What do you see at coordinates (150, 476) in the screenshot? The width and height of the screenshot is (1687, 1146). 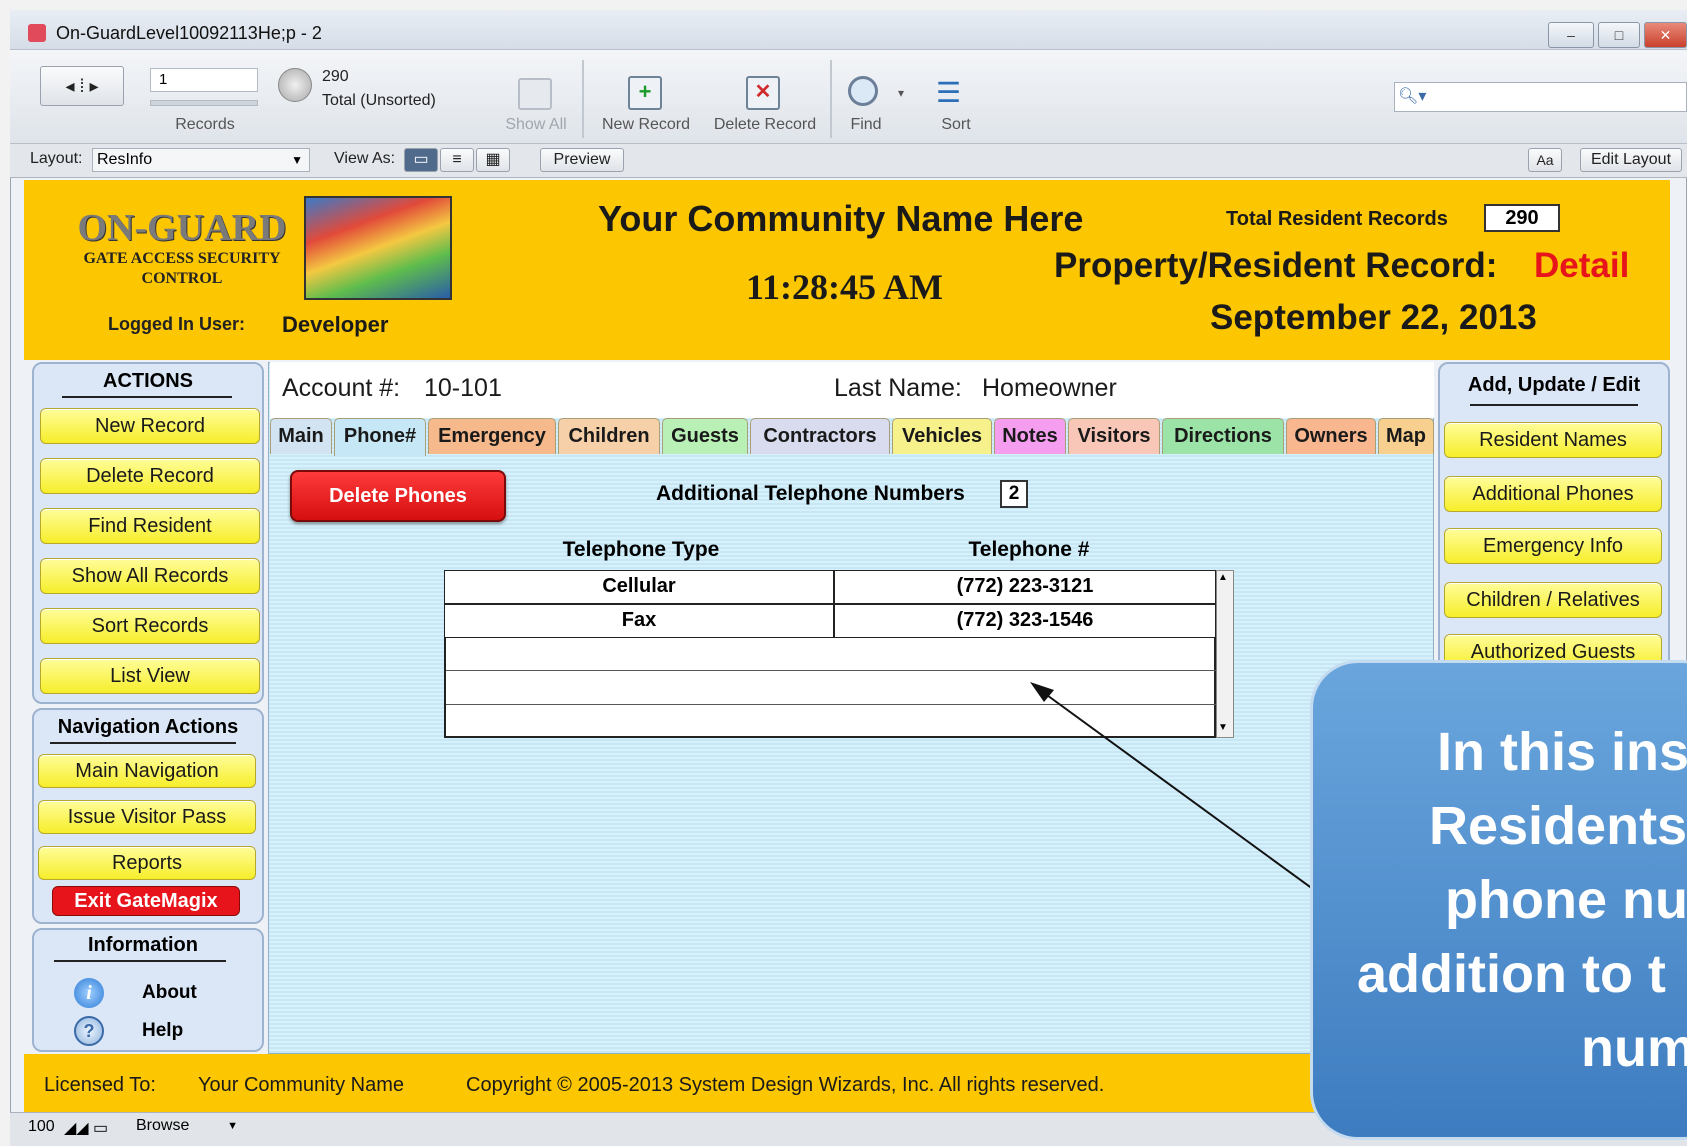 I see `delete-record-action-button: Delete Record` at bounding box center [150, 476].